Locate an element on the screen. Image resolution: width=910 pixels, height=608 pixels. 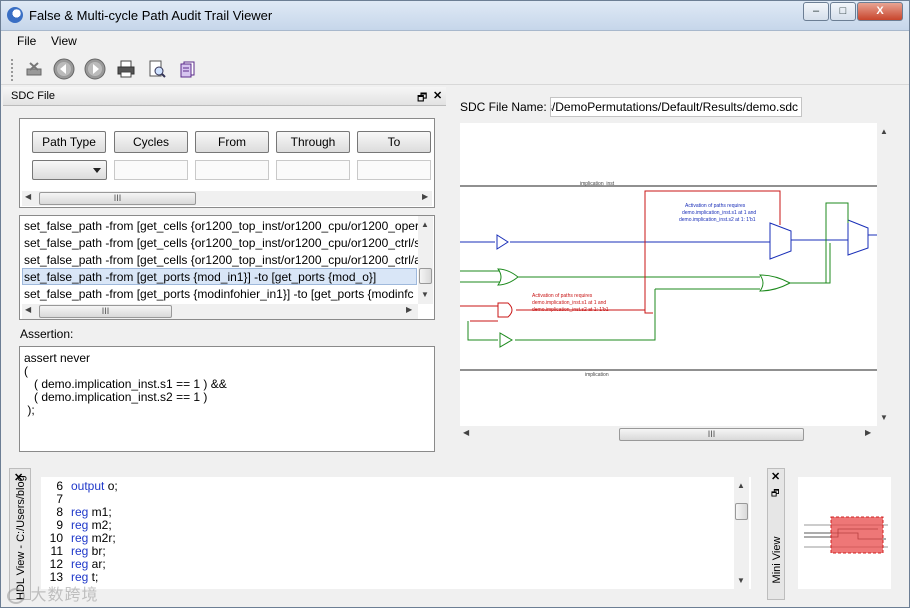
filter-scroll-thumb: III is located at coordinates (117, 198).